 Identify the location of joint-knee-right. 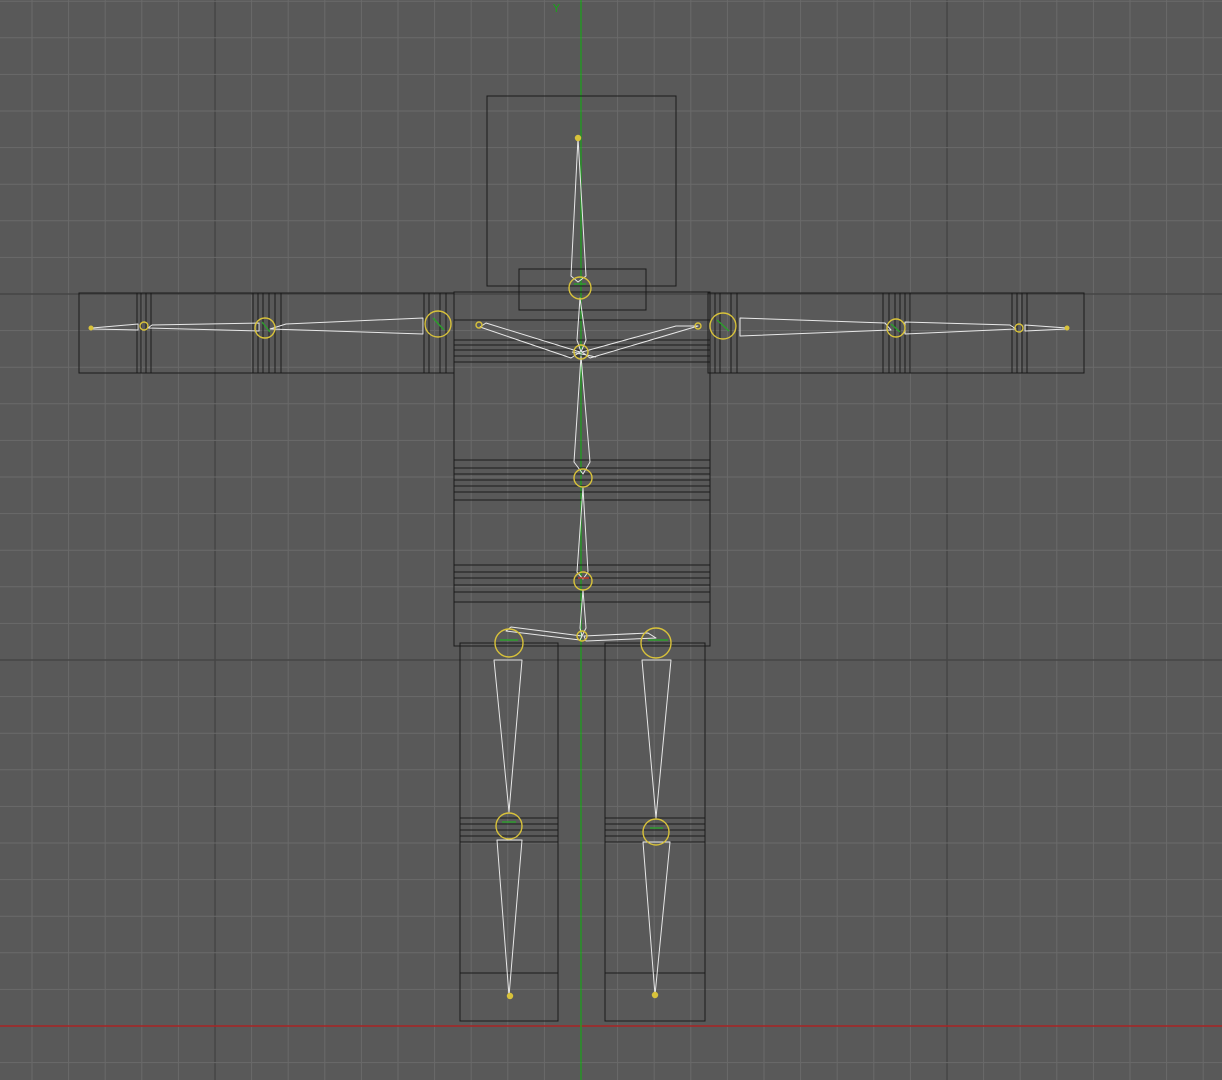
(656, 832).